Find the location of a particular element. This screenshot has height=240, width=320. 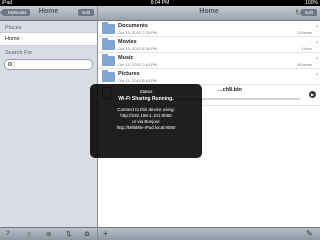

list-item: Pictures Oct 13, 2010 6:45 PM › is located at coordinates (209, 77).